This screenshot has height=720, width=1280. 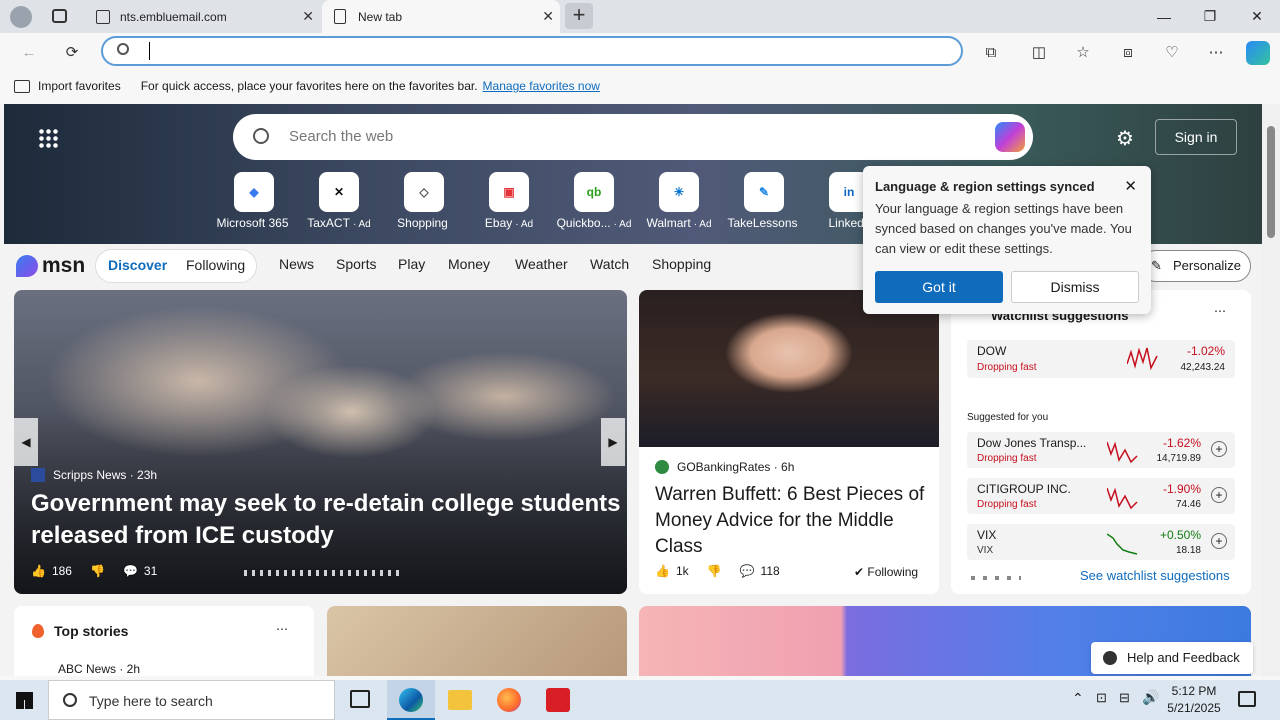 What do you see at coordinates (215, 265) in the screenshot?
I see `tab-following: Following` at bounding box center [215, 265].